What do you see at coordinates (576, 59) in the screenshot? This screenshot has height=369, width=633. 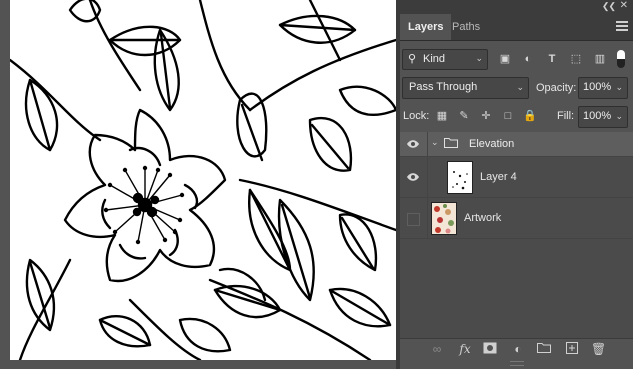 I see `shape-filter-icon: ⬚` at bounding box center [576, 59].